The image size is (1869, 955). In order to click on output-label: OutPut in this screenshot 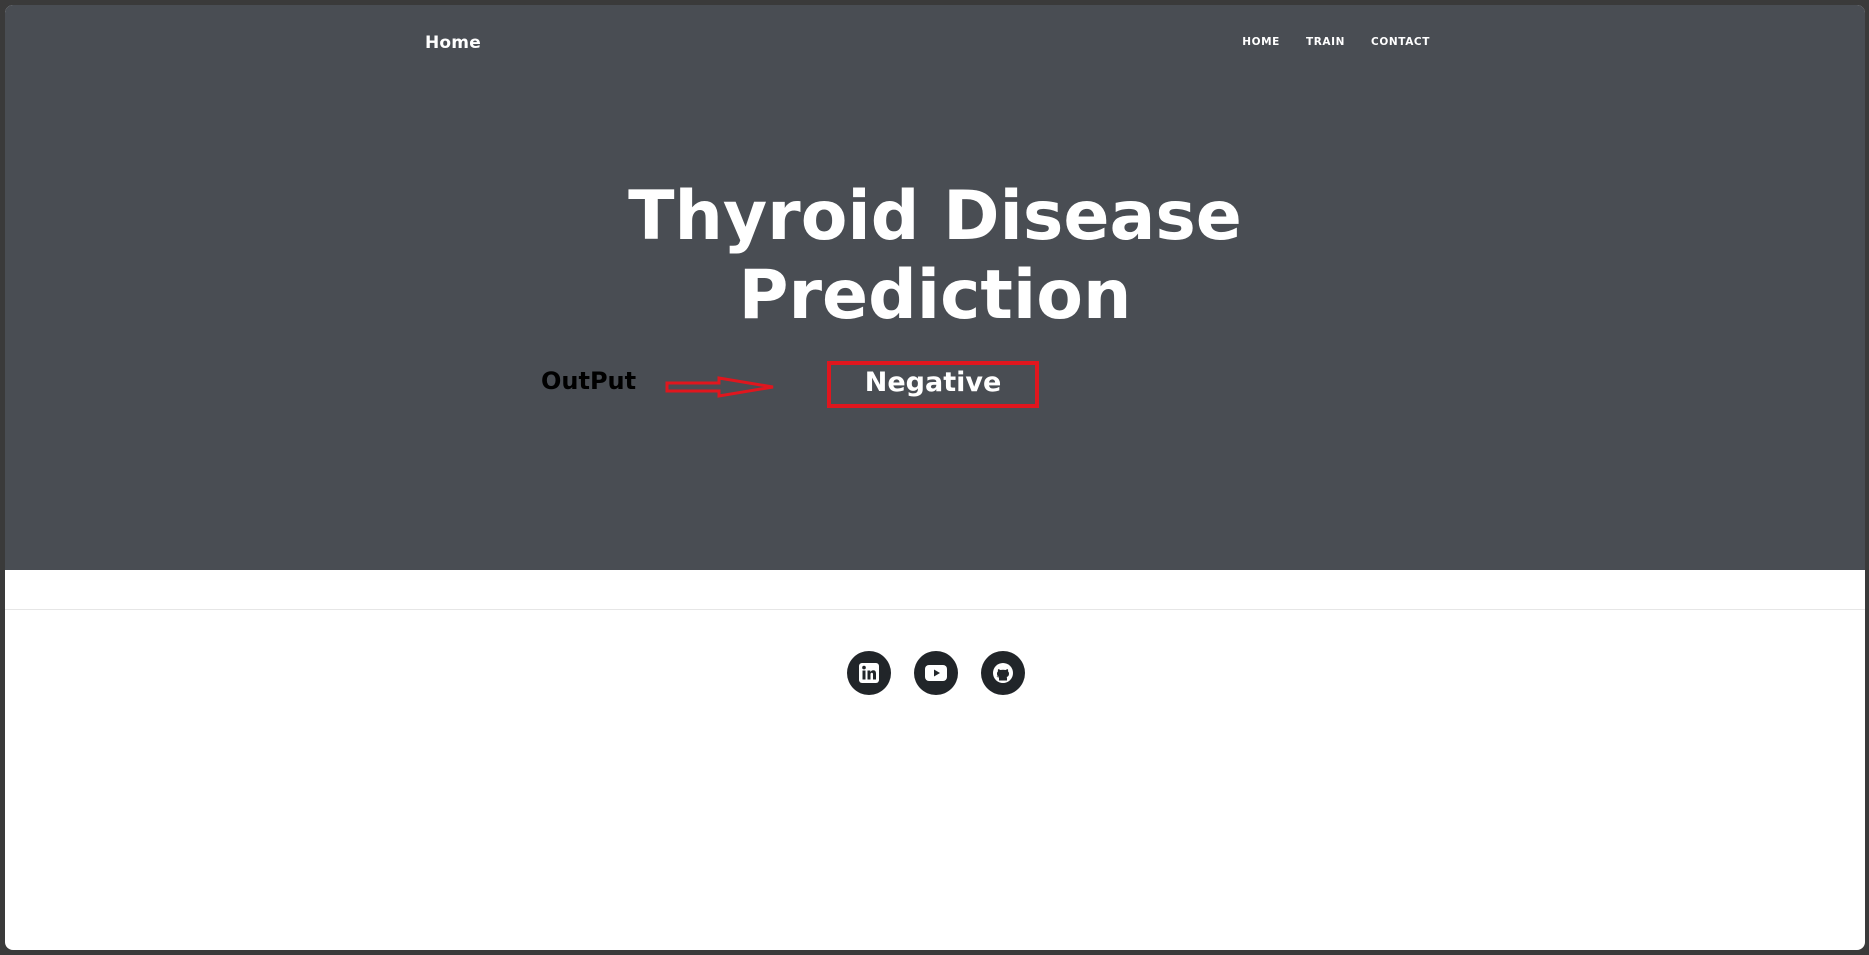, I will do `click(589, 381)`.